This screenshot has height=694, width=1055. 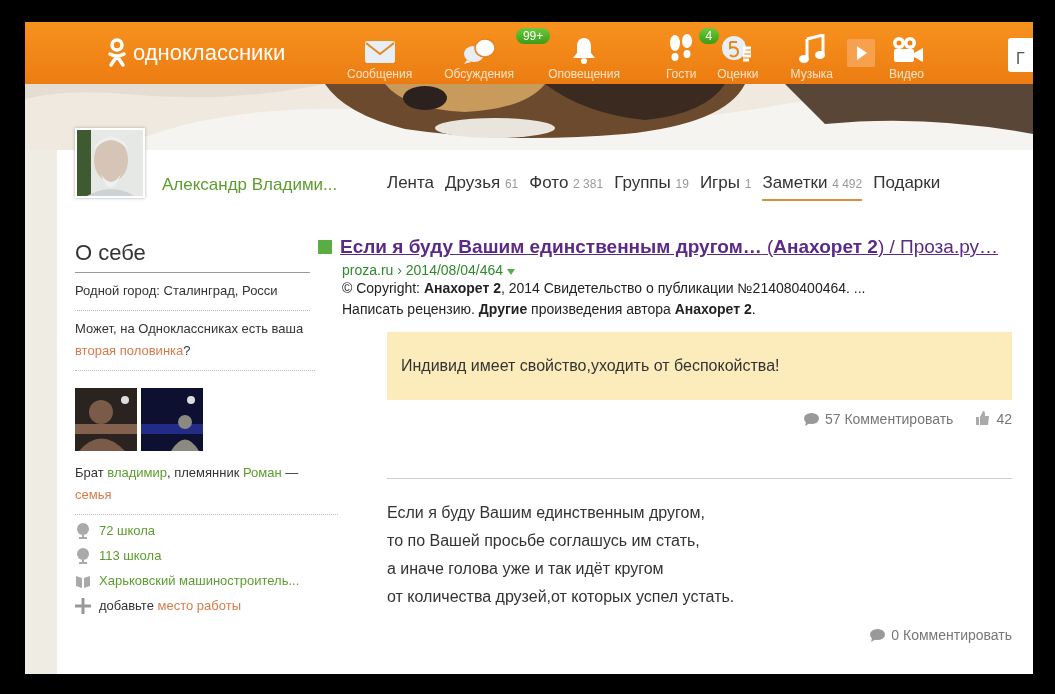 I want to click on education-link: 113 школа, so click(x=130, y=555).